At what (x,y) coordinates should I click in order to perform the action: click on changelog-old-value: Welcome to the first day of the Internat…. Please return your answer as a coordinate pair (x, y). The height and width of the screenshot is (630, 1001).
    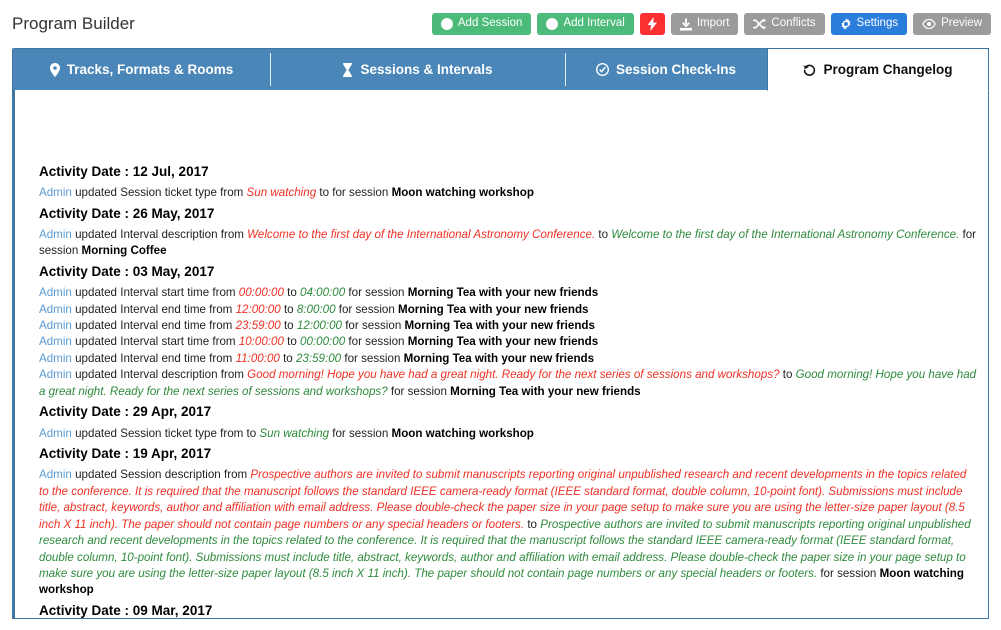
    Looking at the image, I should click on (421, 234).